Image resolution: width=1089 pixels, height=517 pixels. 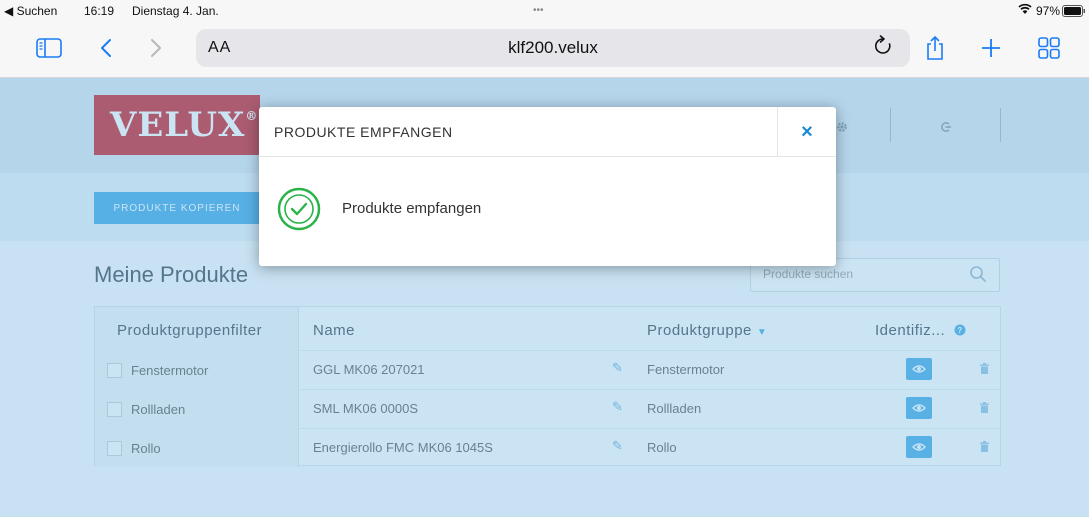 I want to click on dialog-message: Produkte empfangen, so click(x=412, y=208).